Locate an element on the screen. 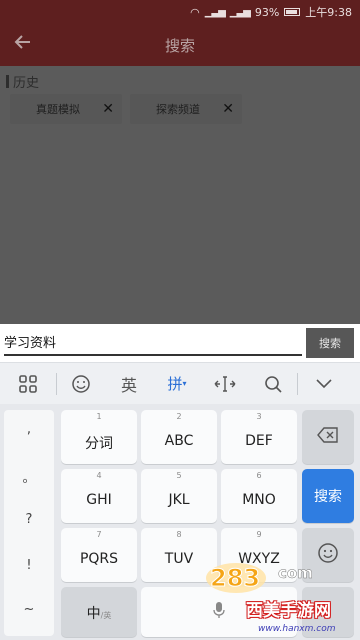  apps-grid-icon is located at coordinates (28, 384).